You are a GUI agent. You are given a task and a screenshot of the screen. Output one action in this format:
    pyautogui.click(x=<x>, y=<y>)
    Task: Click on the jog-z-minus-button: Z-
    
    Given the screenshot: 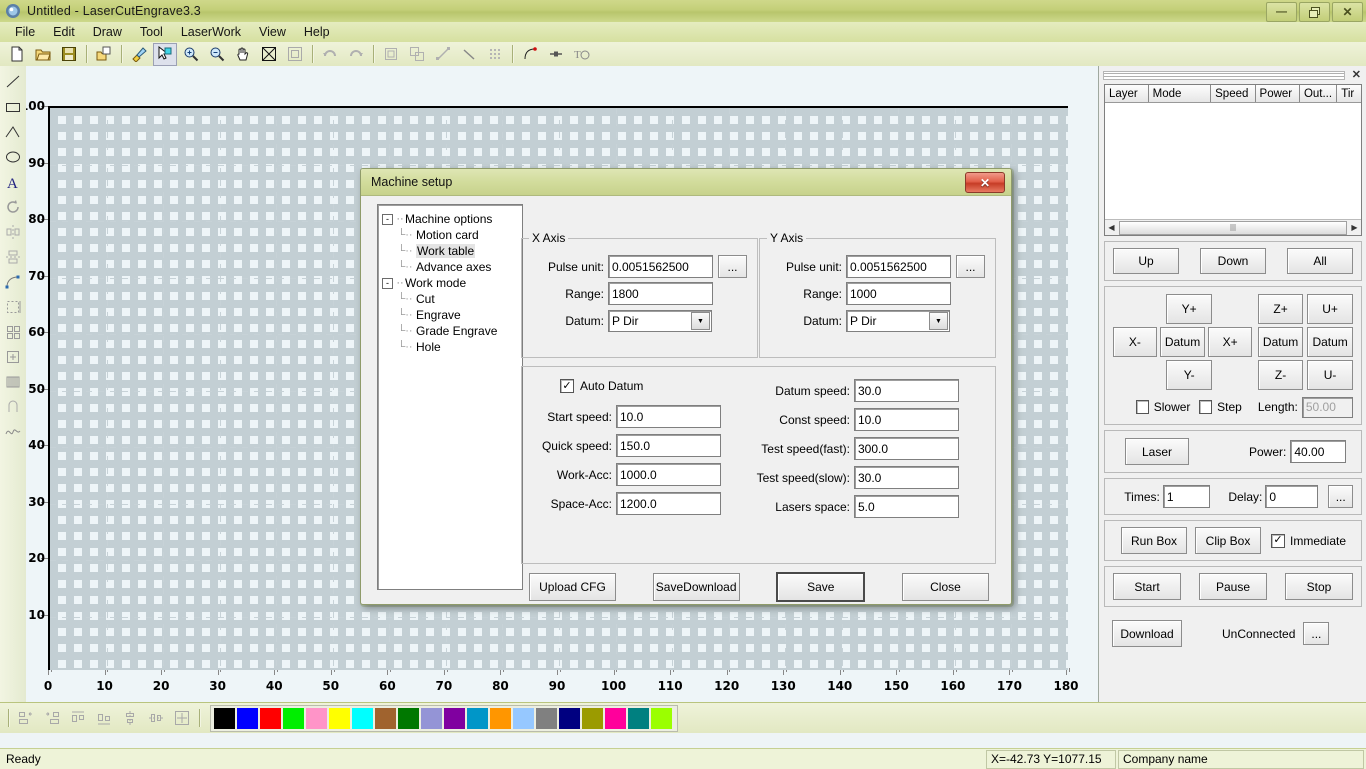 What is the action you would take?
    pyautogui.click(x=1280, y=375)
    